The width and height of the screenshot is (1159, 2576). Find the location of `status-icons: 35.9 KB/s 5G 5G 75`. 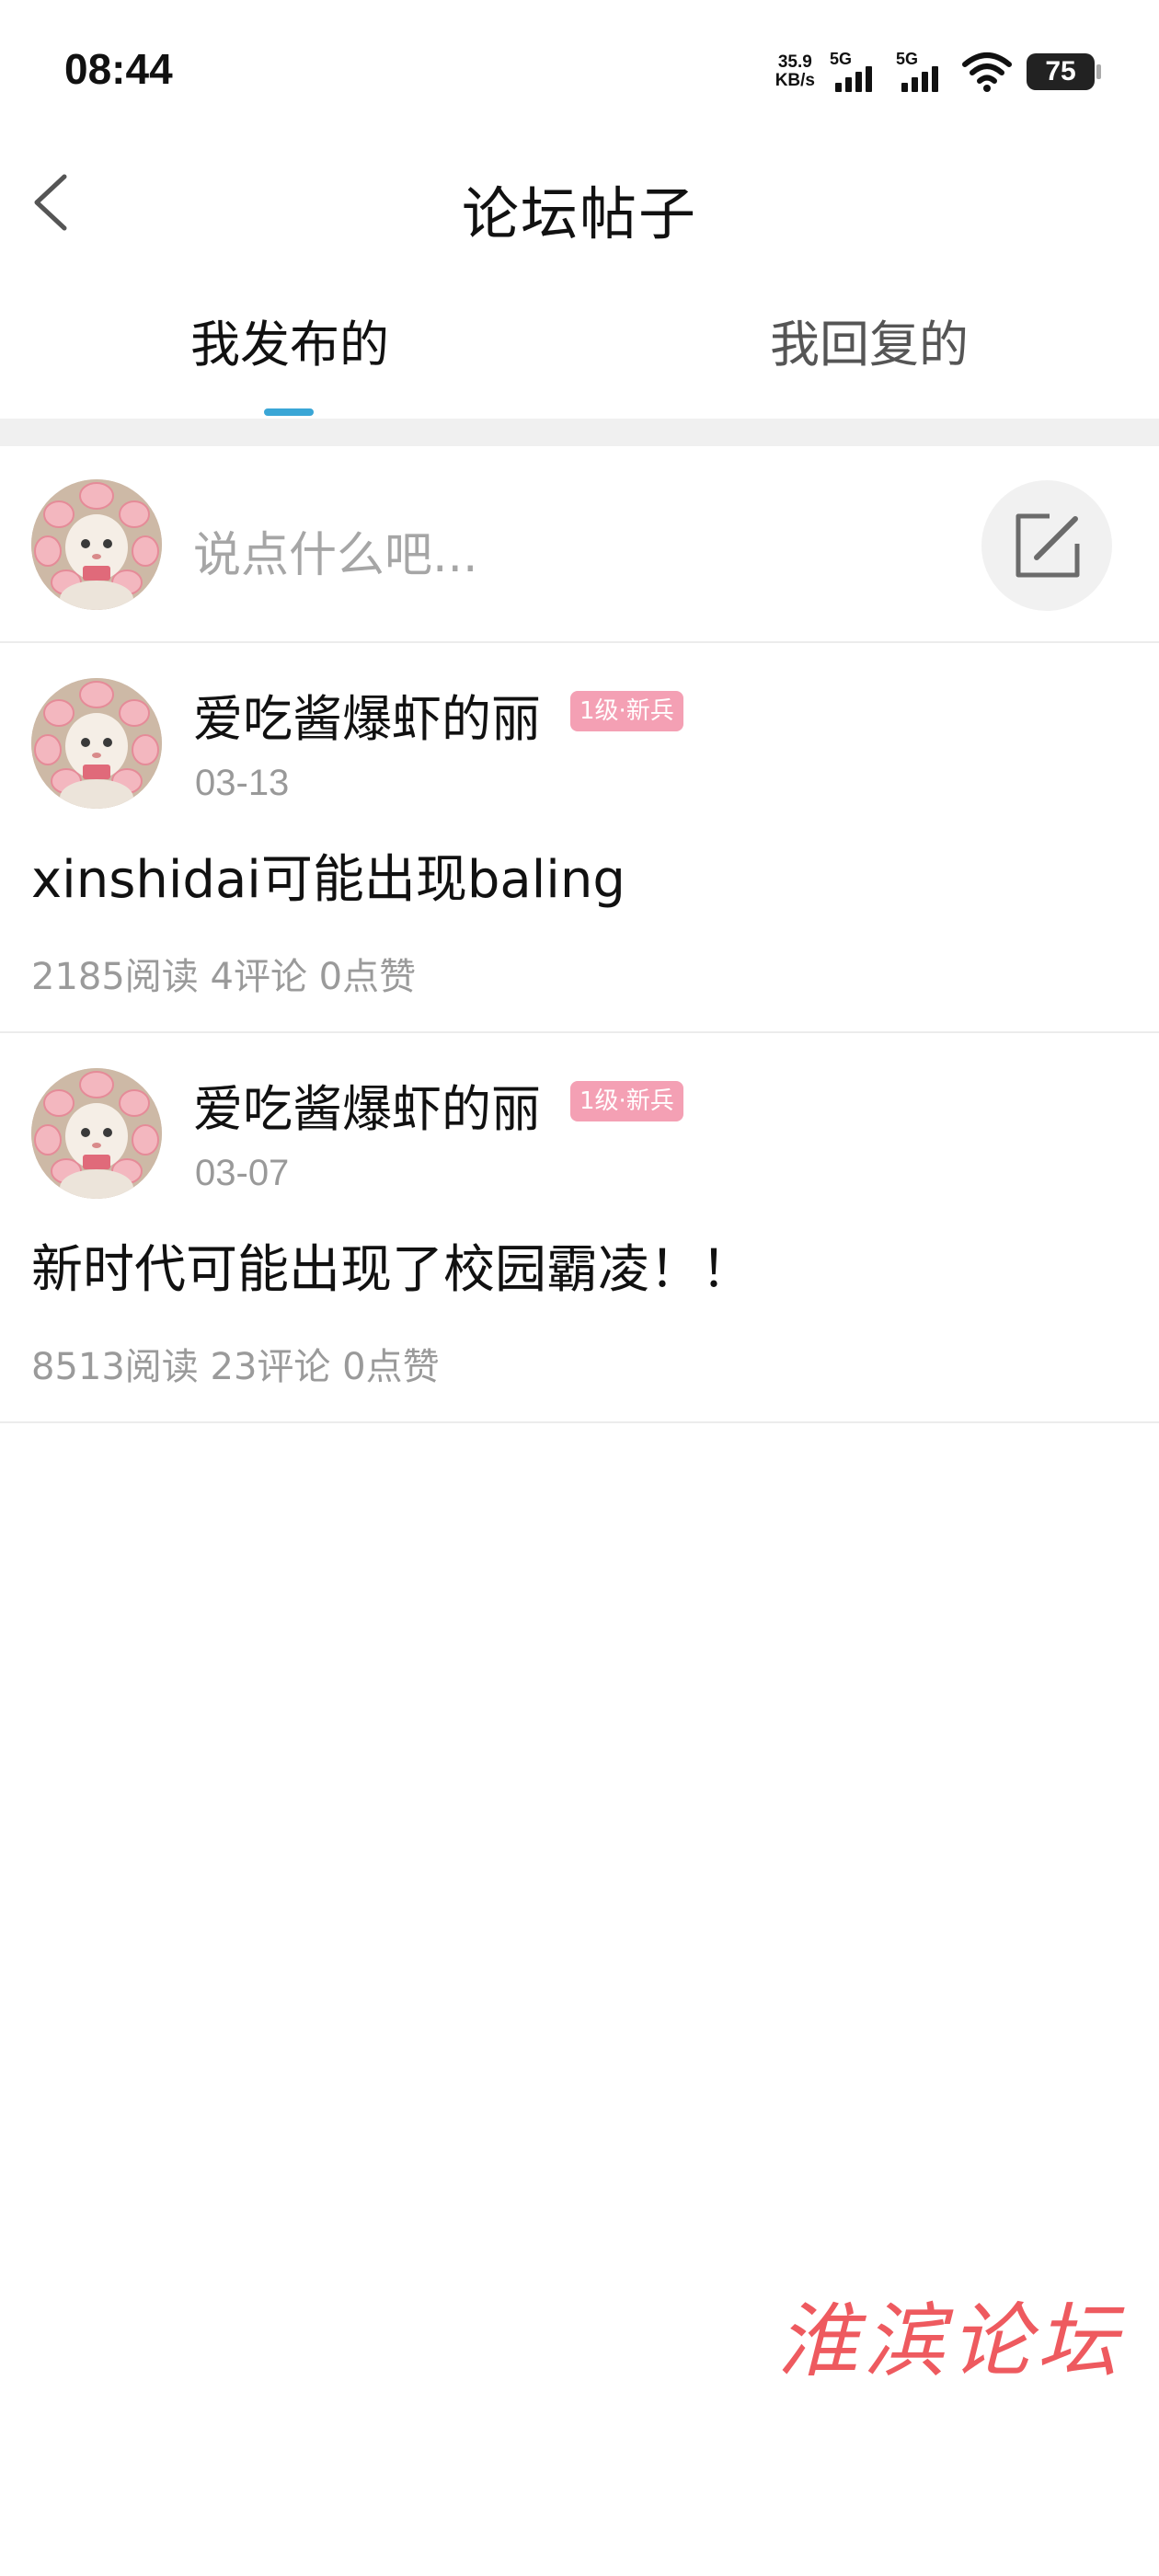

status-icons: 35.9 KB/s 5G 5G 75 is located at coordinates (938, 72).